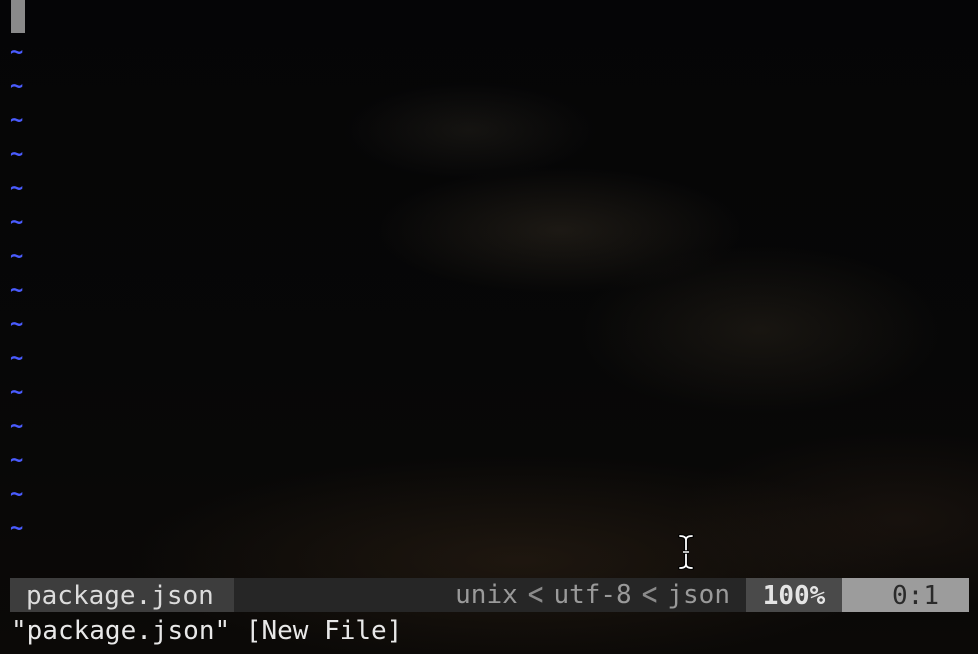 The height and width of the screenshot is (654, 978). I want to click on status-fileformat: unix, so click(486, 595).